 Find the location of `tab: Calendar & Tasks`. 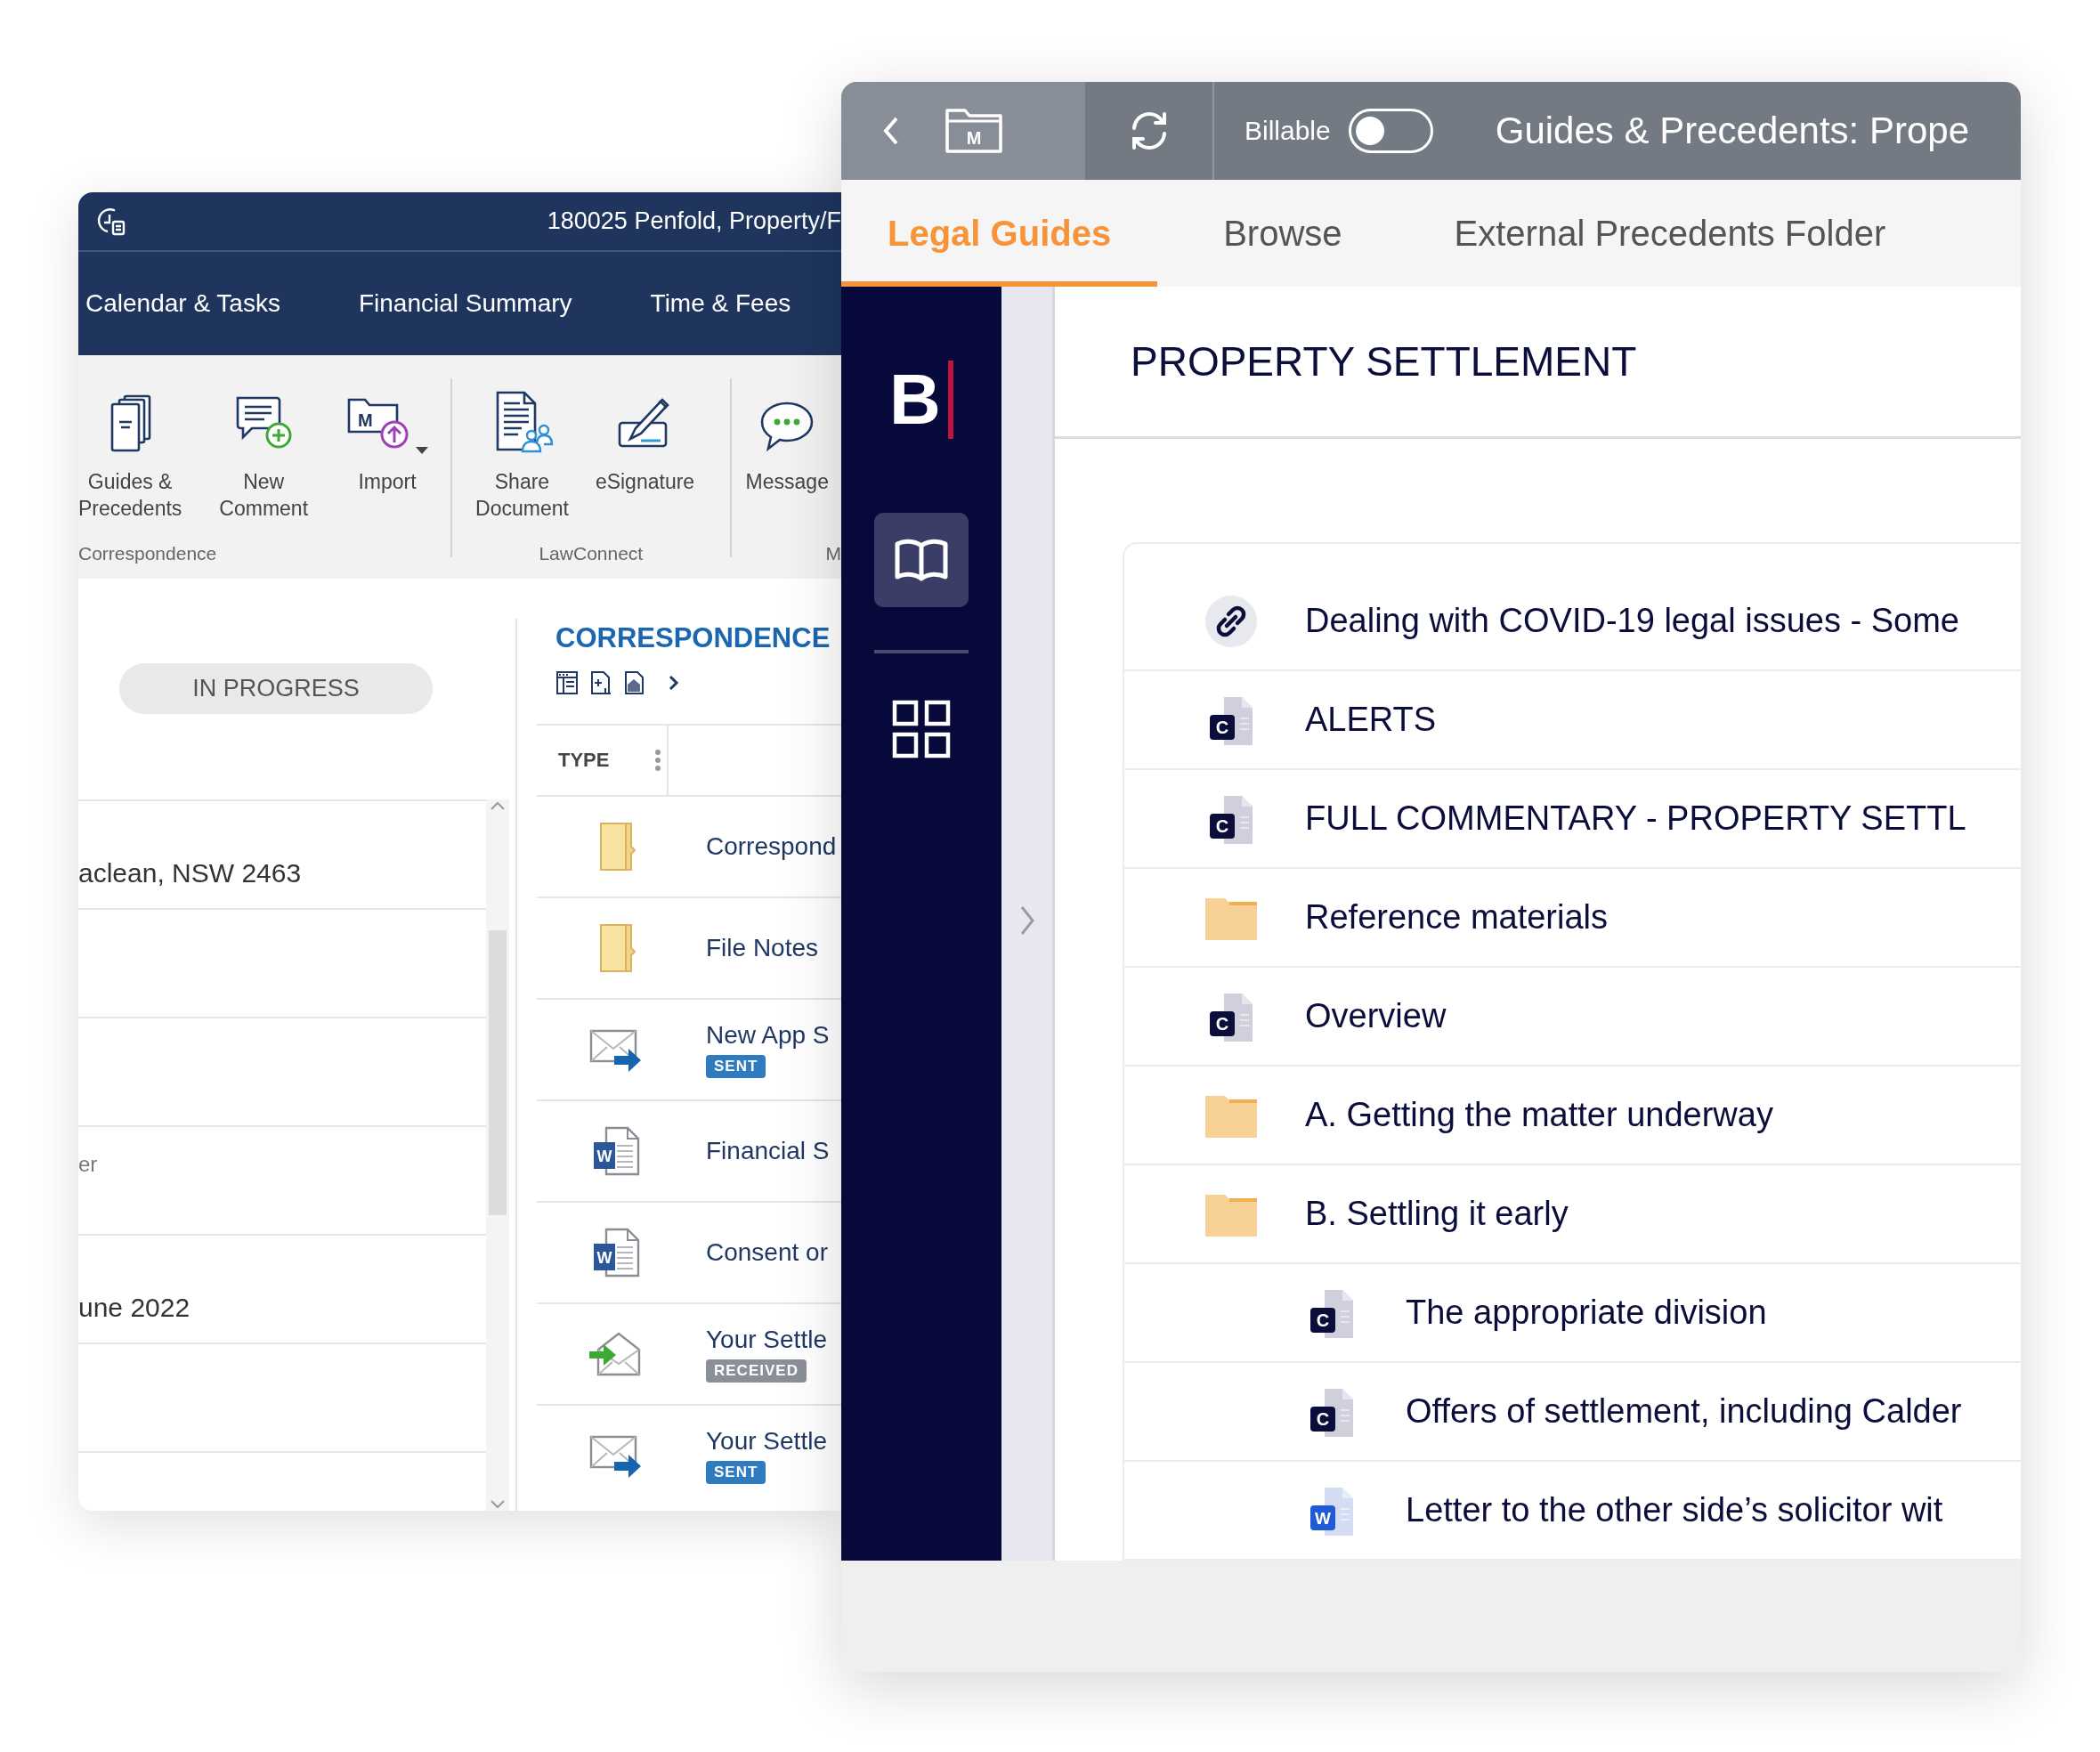

tab: Calendar & Tasks is located at coordinates (182, 303).